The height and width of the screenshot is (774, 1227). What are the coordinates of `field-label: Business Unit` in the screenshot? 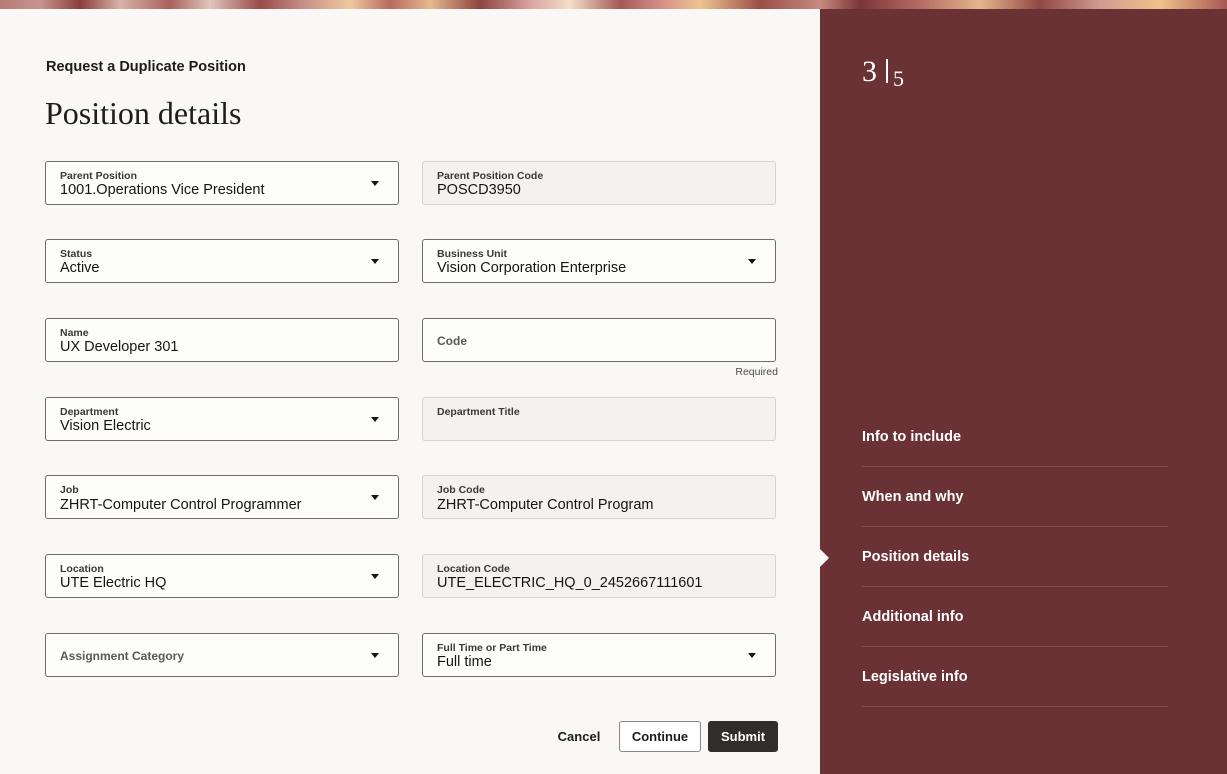 It's located at (472, 254).